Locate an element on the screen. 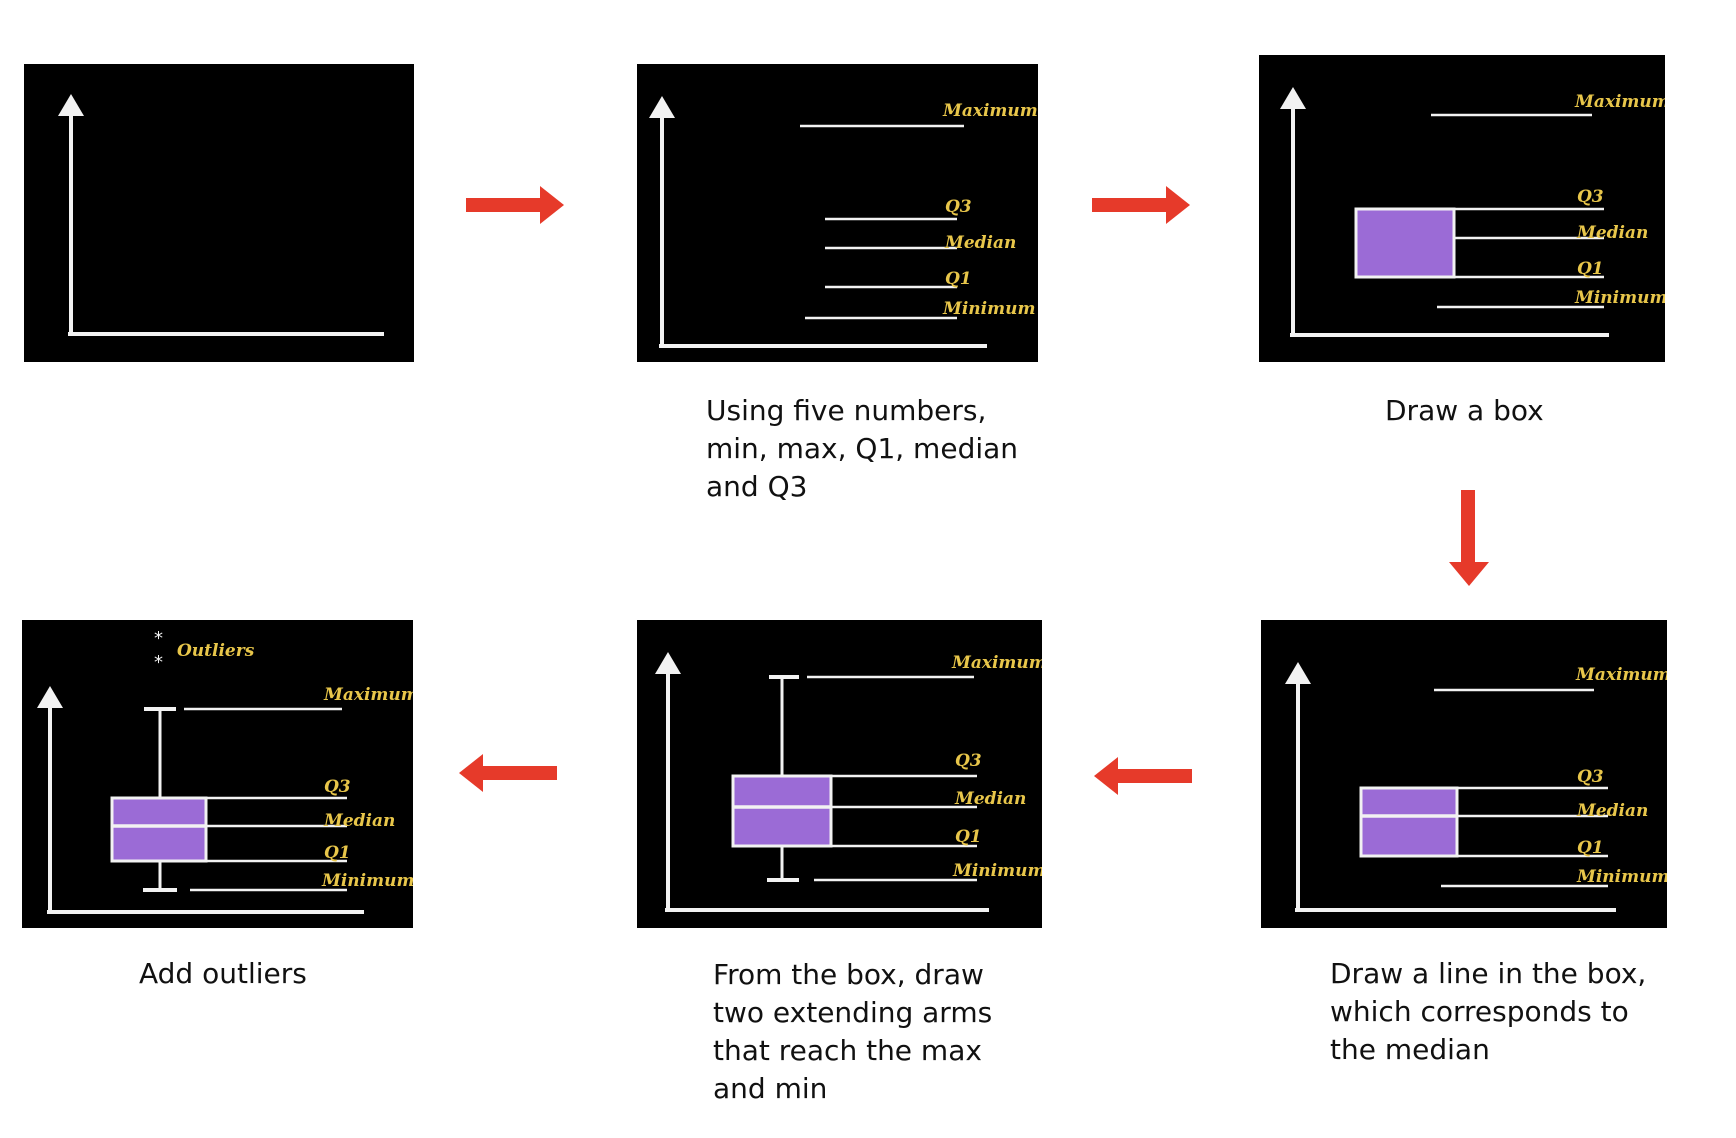 This screenshot has width=1736, height=1138. box-diagram: Maximum Q3 Median Q1 Minimum is located at coordinates (1472, 212).